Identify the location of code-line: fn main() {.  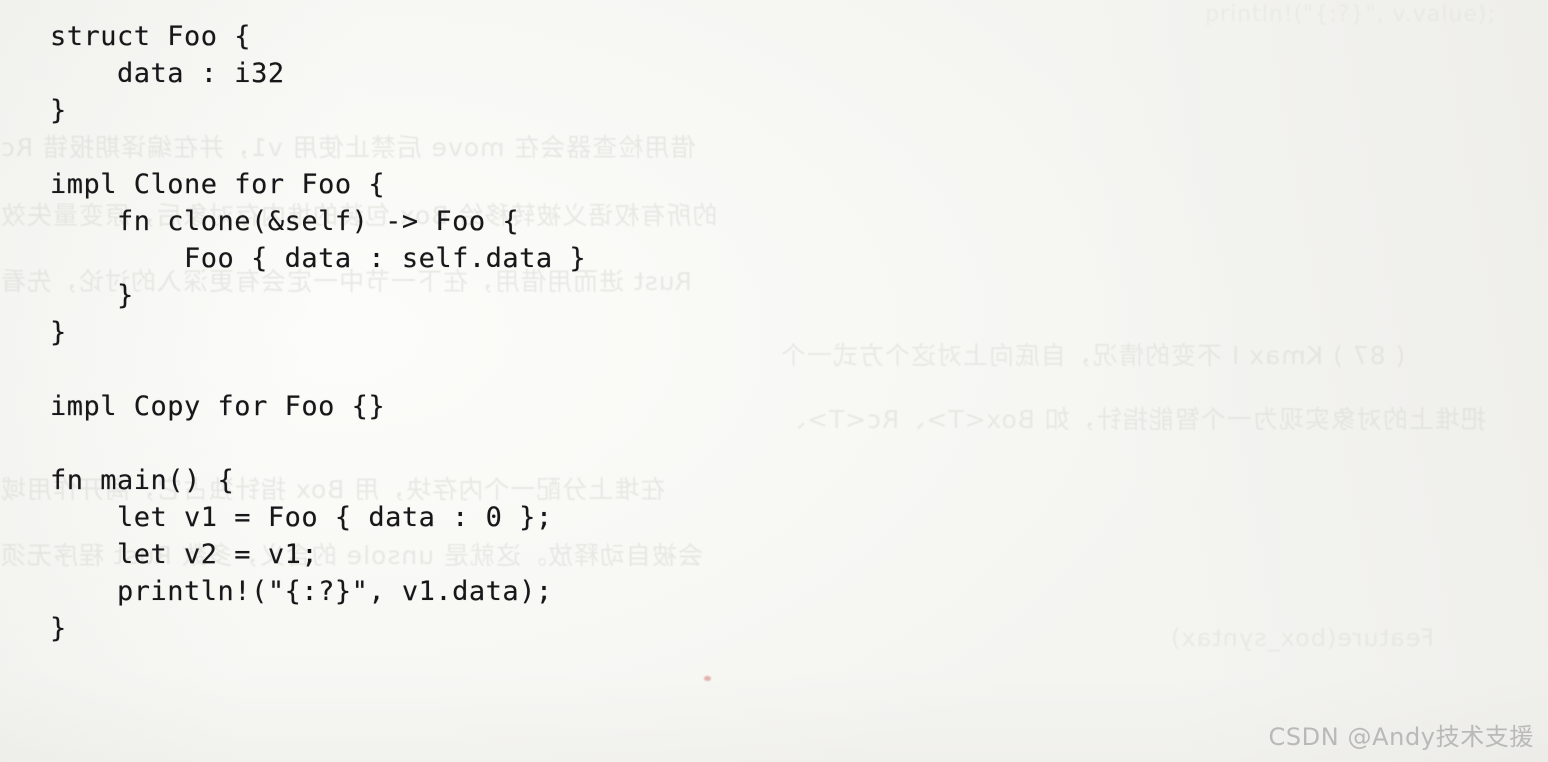
(142, 480).